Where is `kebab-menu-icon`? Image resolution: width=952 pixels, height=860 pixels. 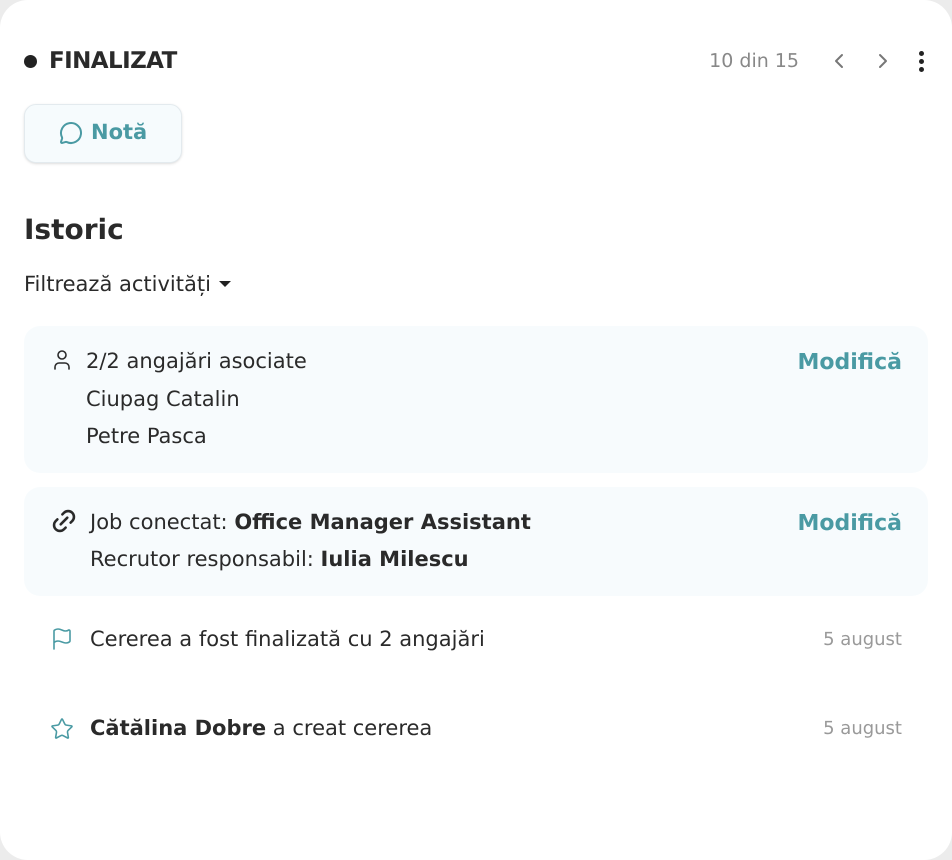
kebab-menu-icon is located at coordinates (921, 61).